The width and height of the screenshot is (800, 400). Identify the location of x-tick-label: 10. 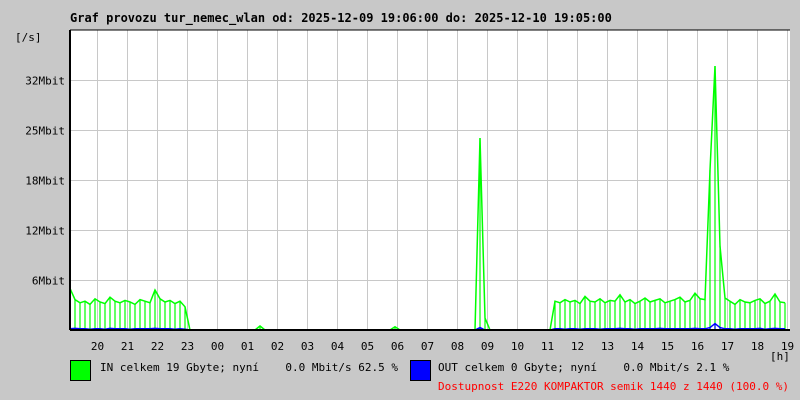
(517, 346).